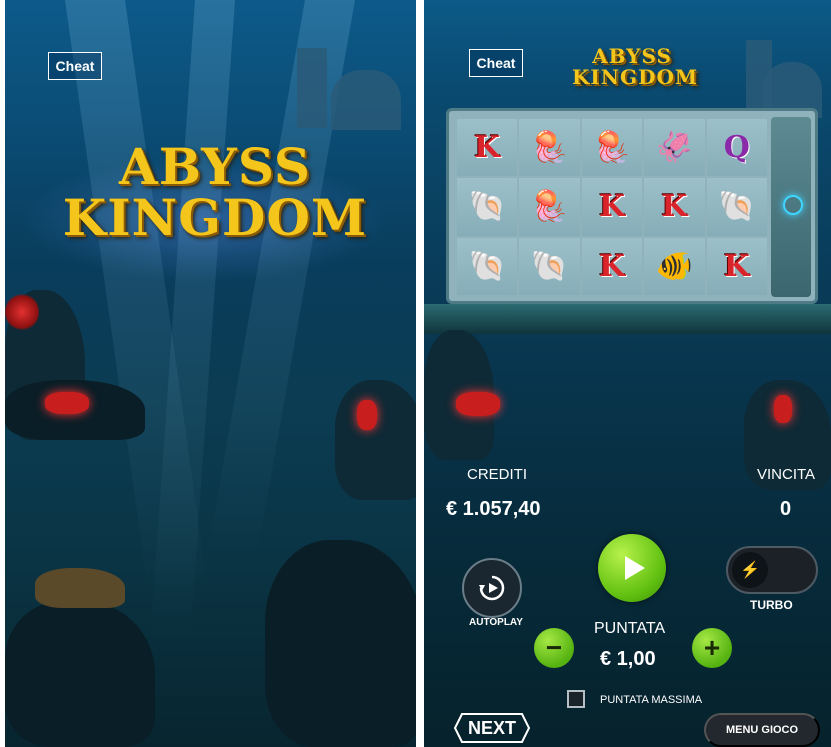  I want to click on increase-bet-button: +, so click(712, 648).